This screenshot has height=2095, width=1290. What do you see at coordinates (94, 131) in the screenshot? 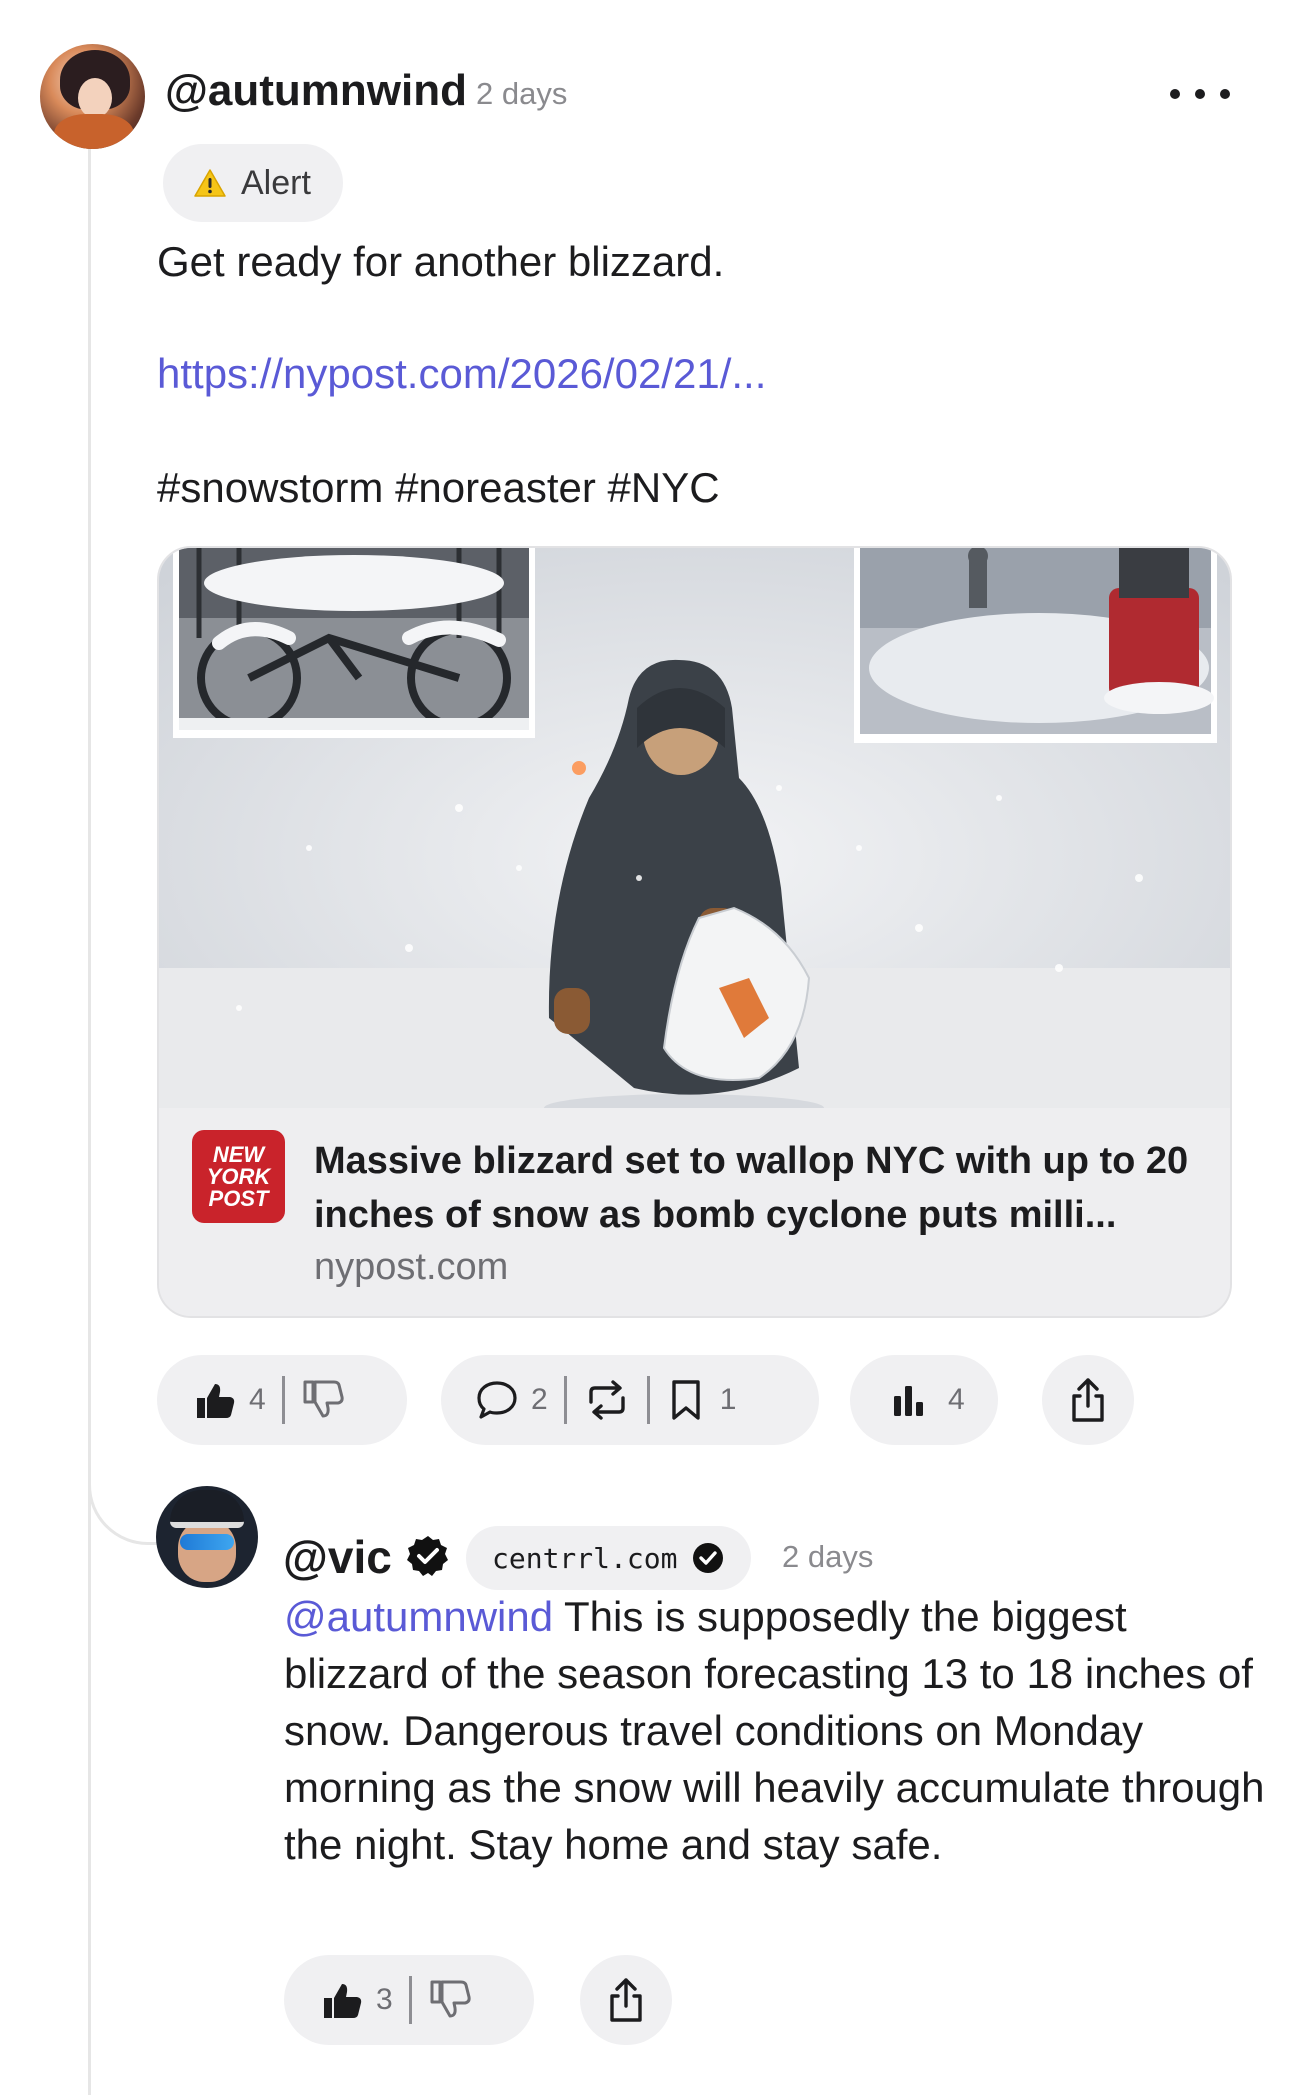
I see `avatar-coat` at bounding box center [94, 131].